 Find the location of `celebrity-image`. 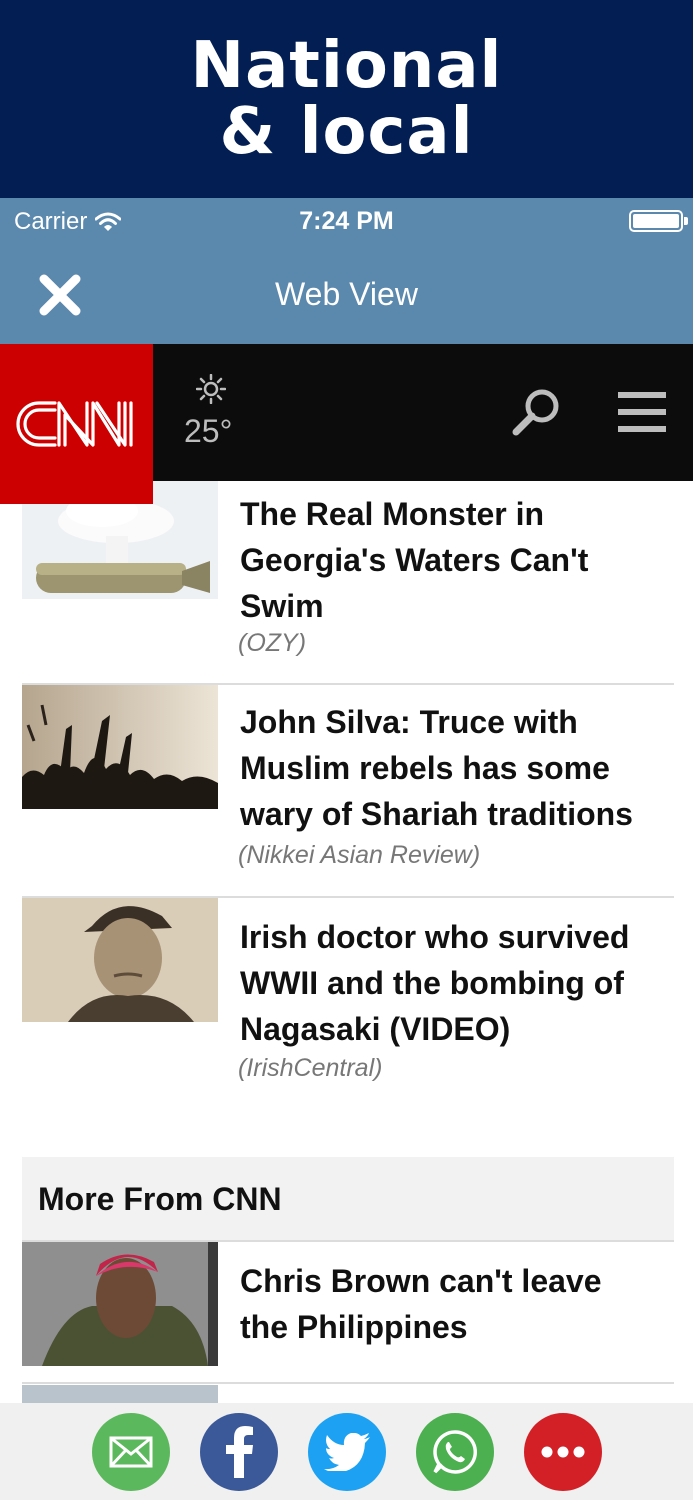

celebrity-image is located at coordinates (120, 1304).